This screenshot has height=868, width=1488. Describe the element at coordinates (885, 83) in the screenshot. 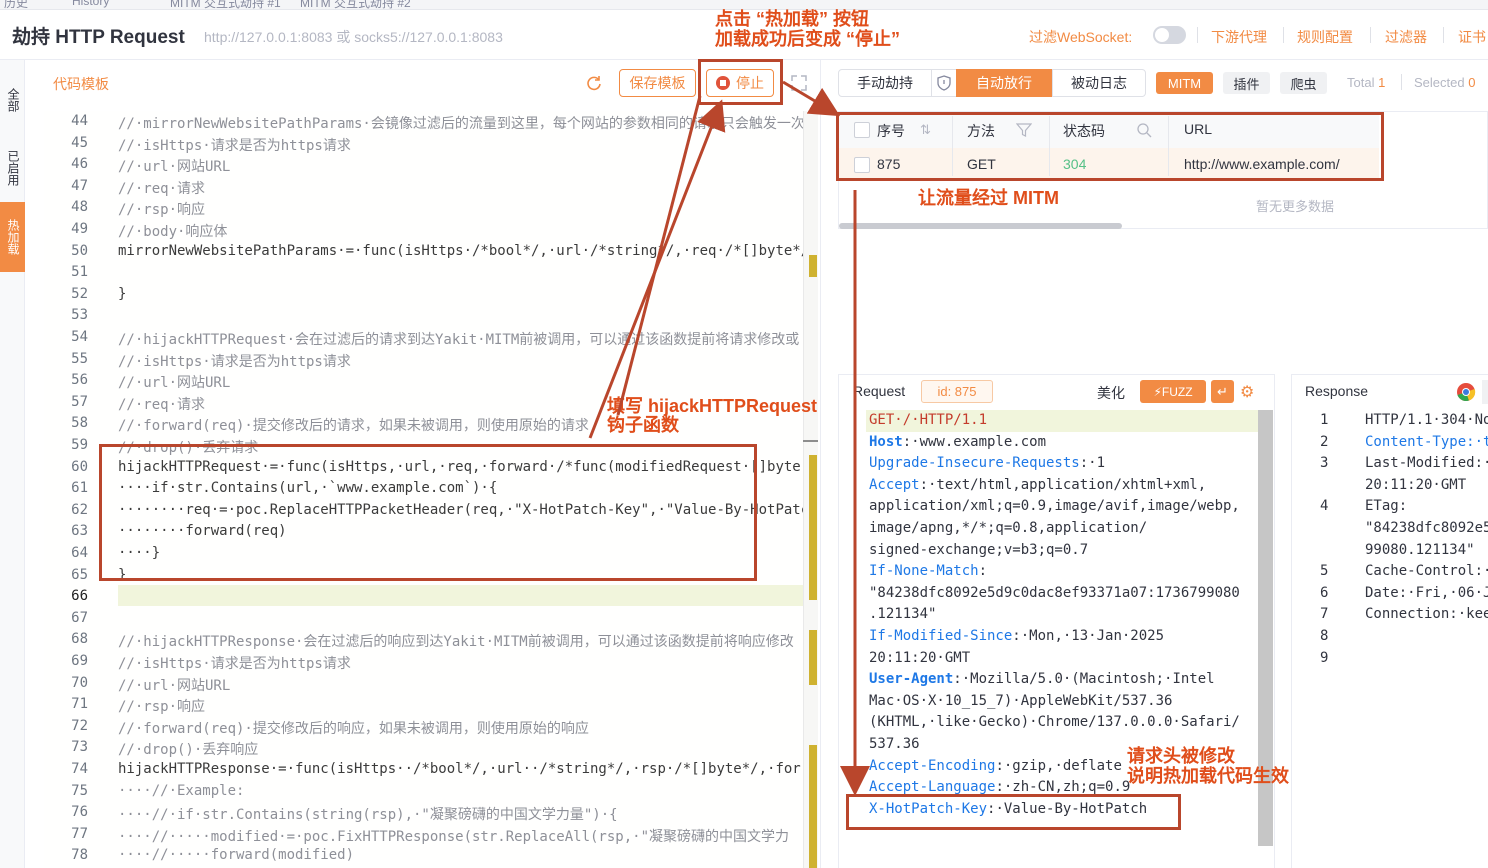

I see `tab-manual-hijack: 手动劫持` at that location.